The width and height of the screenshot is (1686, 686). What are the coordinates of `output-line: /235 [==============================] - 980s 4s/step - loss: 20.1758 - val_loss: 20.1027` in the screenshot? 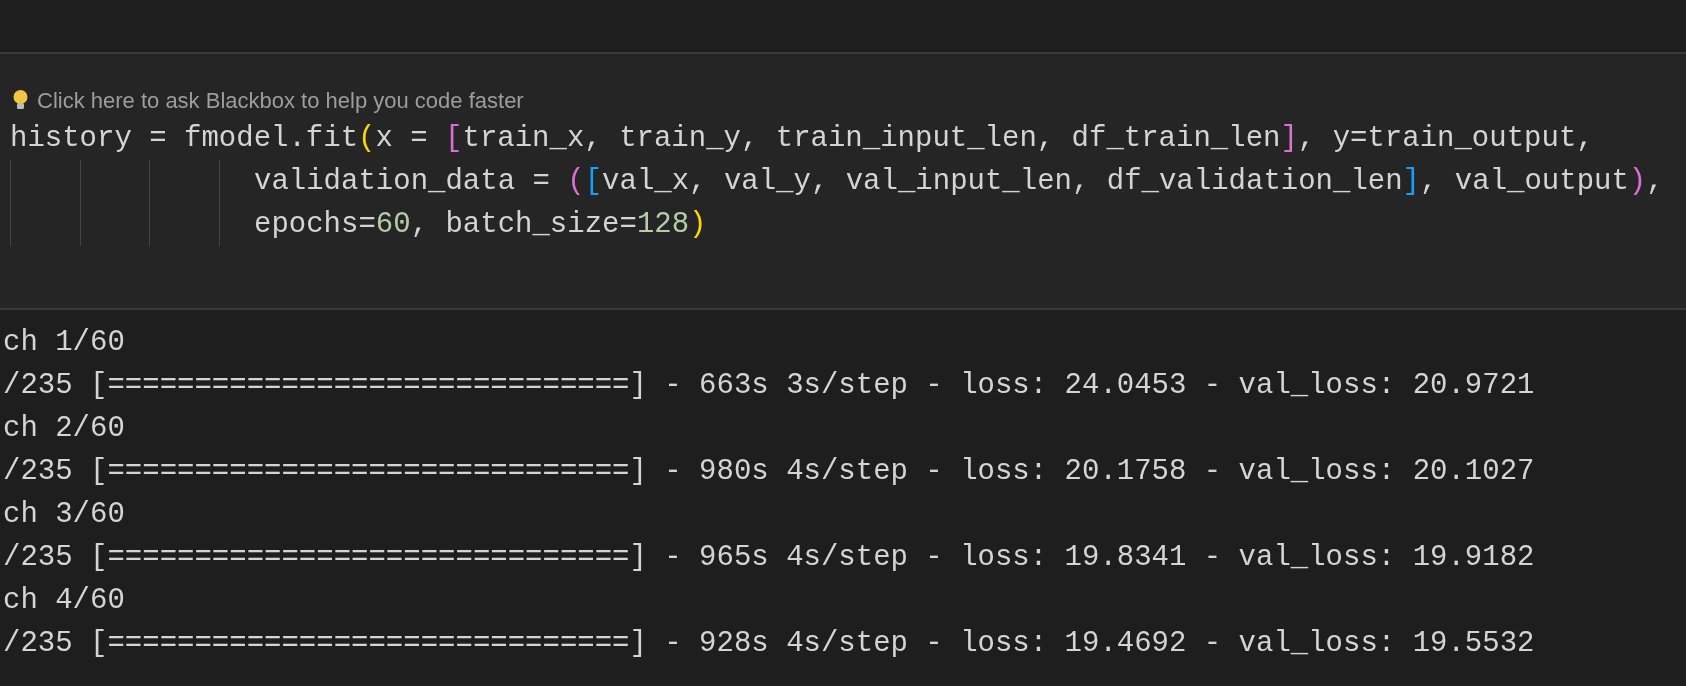 It's located at (769, 472).